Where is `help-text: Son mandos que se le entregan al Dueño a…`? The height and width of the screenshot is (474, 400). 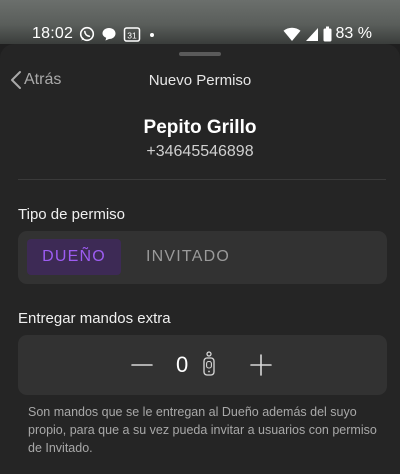
help-text: Son mandos que se le entregan al Dueño a… is located at coordinates (202, 430).